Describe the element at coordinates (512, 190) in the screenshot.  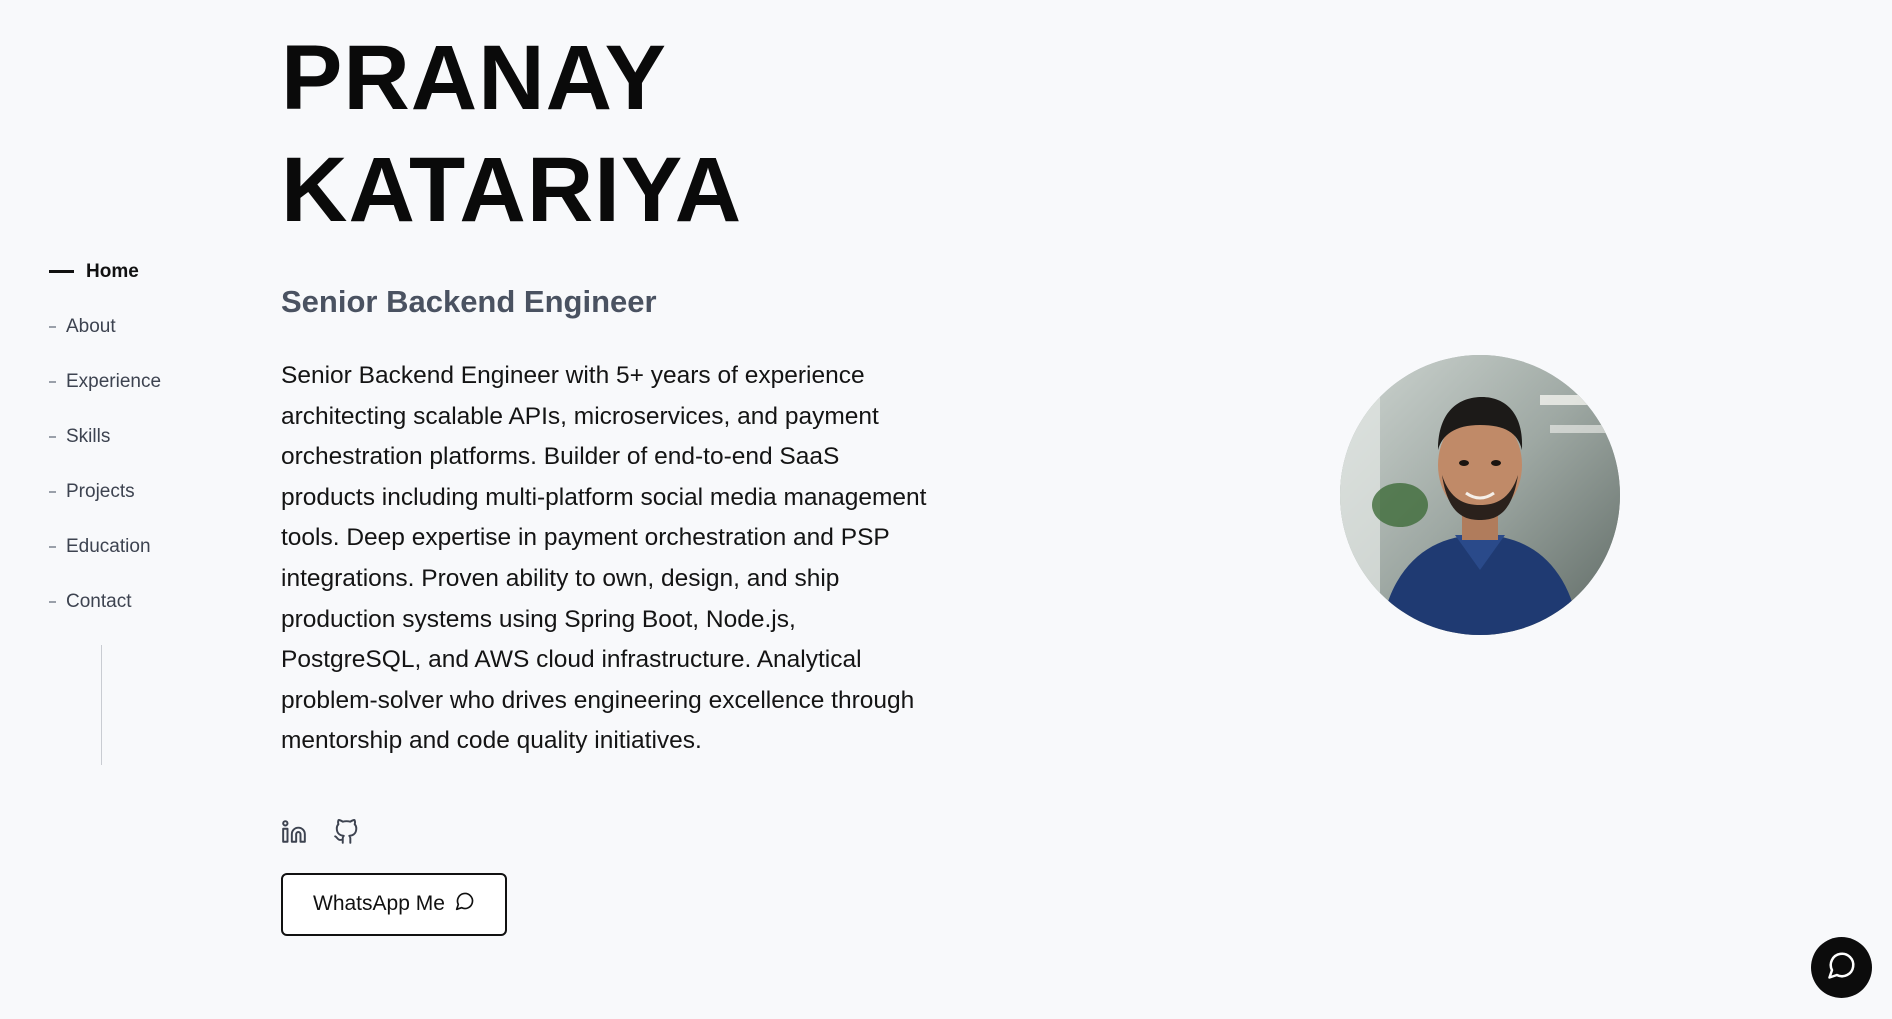
I see `last-name: KATARIYA` at that location.